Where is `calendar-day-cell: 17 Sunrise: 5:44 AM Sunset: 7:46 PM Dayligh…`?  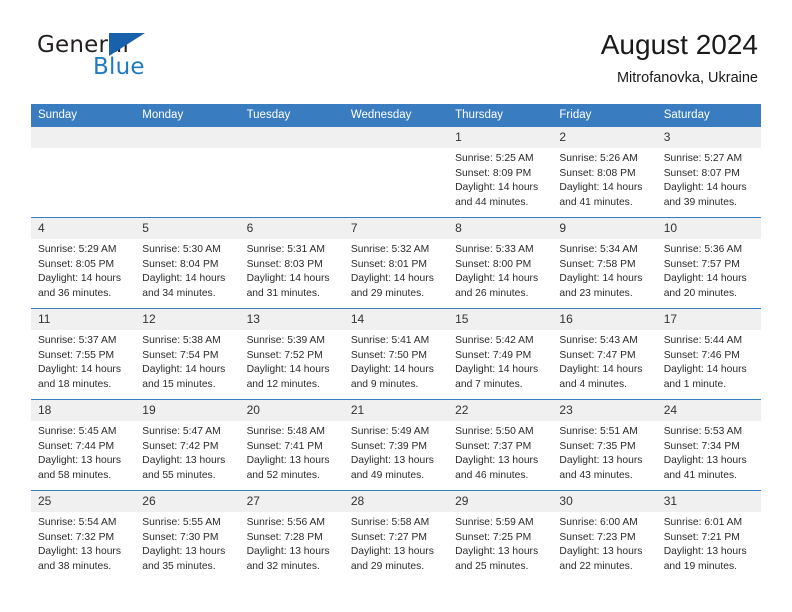 calendar-day-cell: 17 Sunrise: 5:44 AM Sunset: 7:46 PM Dayligh… is located at coordinates (708, 354).